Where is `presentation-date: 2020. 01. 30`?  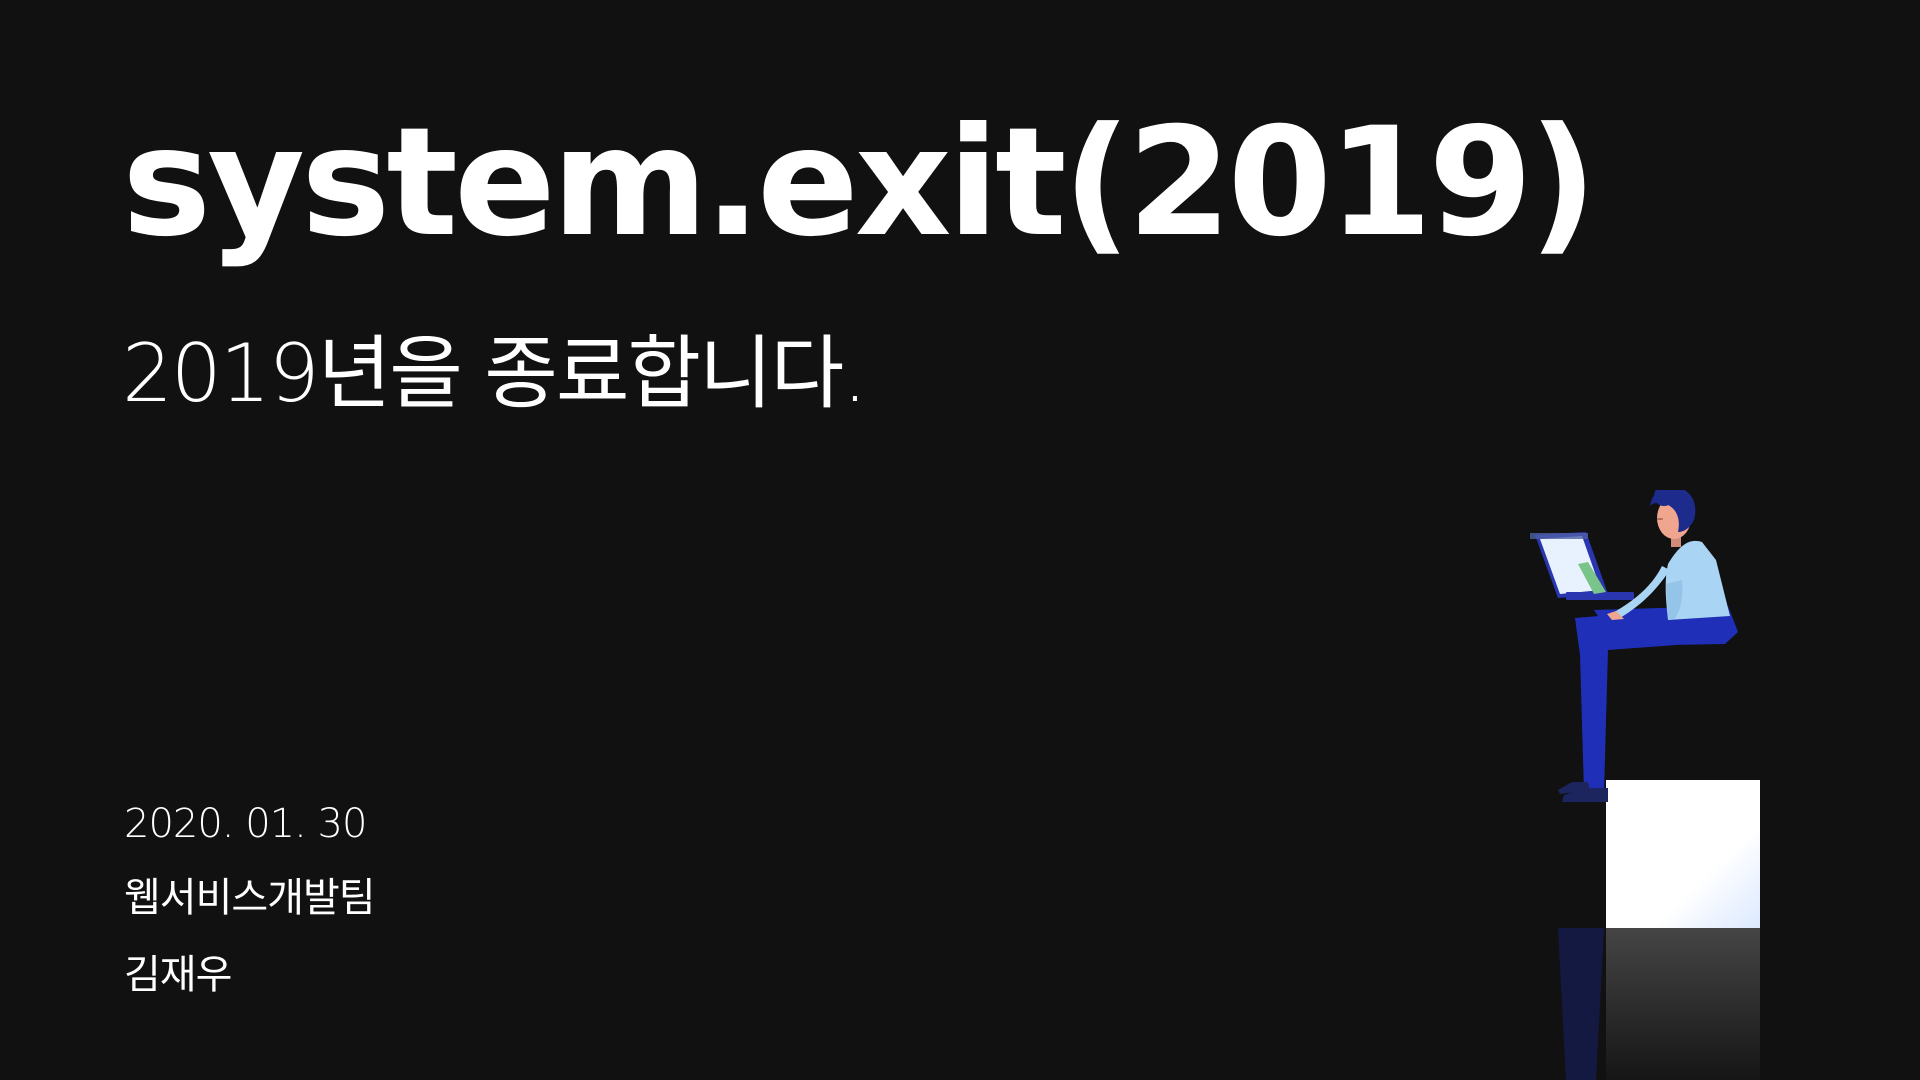 presentation-date: 2020. 01. 30 is located at coordinates (245, 824).